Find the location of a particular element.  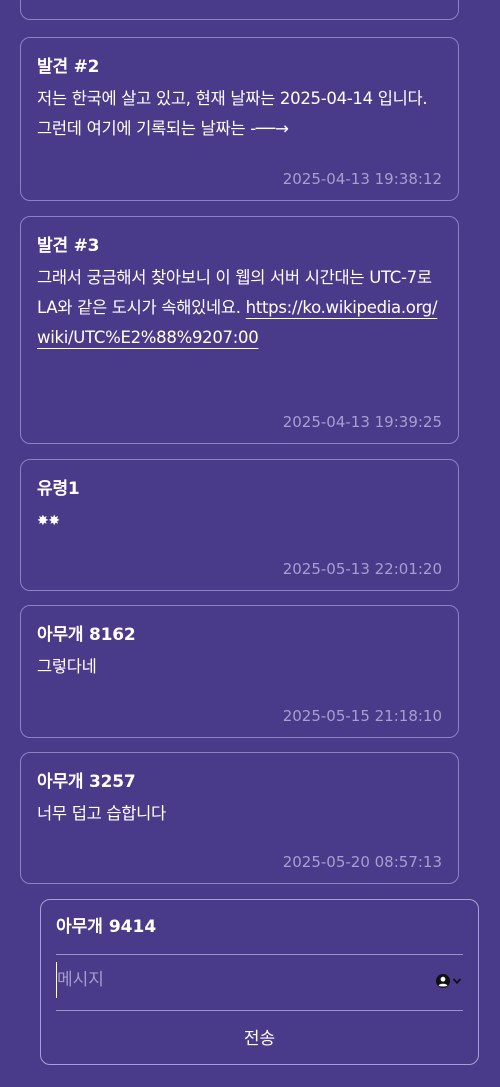

user-circle-icon is located at coordinates (443, 981).